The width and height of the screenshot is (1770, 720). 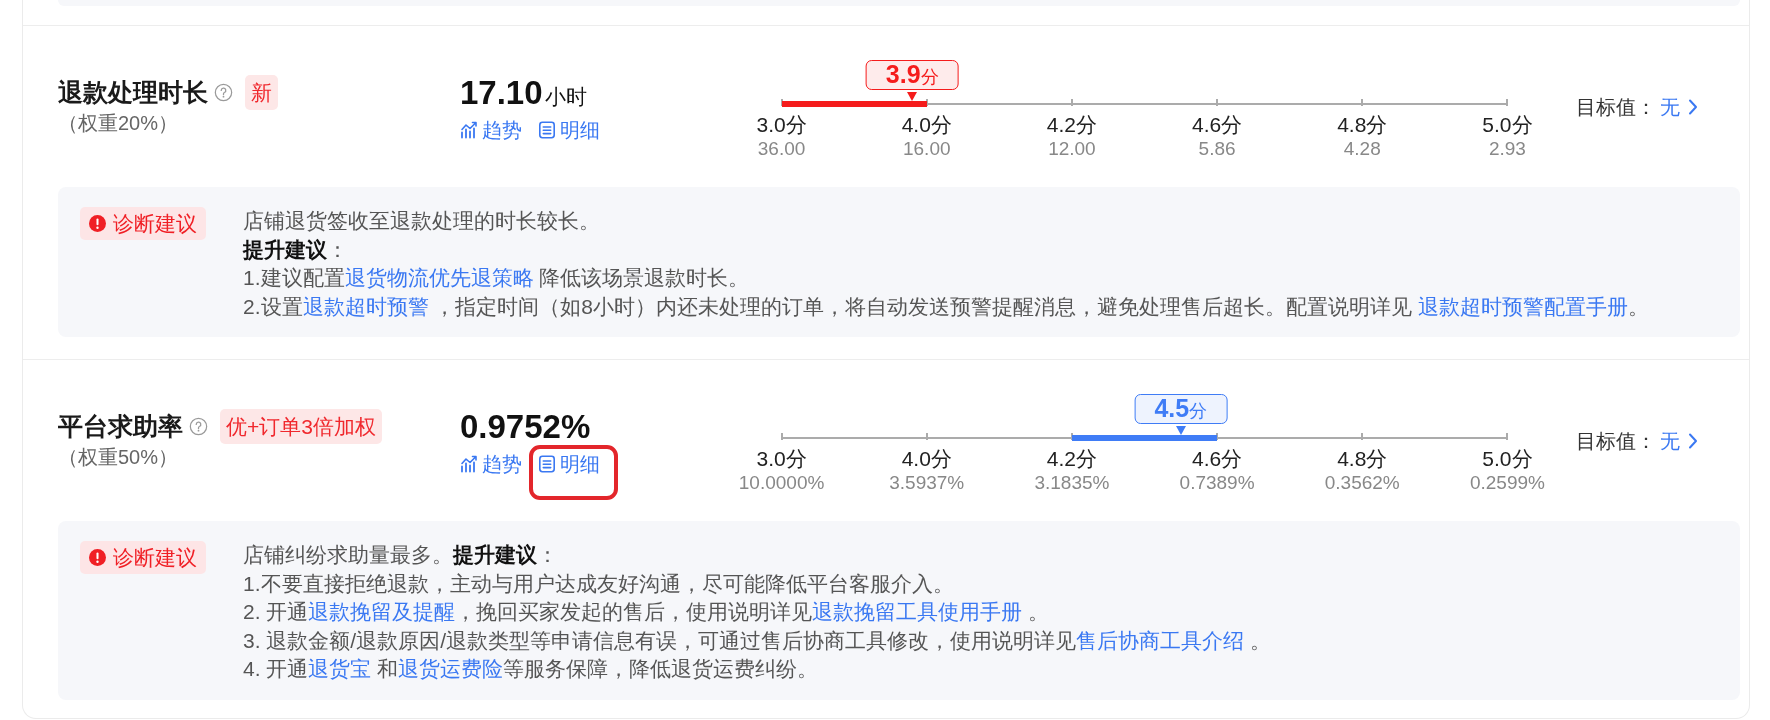 I want to click on advice-text: 1.不要直接拒绝退款，主动与用户达成友好沟通，尽可能降低平台客服介入。, so click(x=598, y=583).